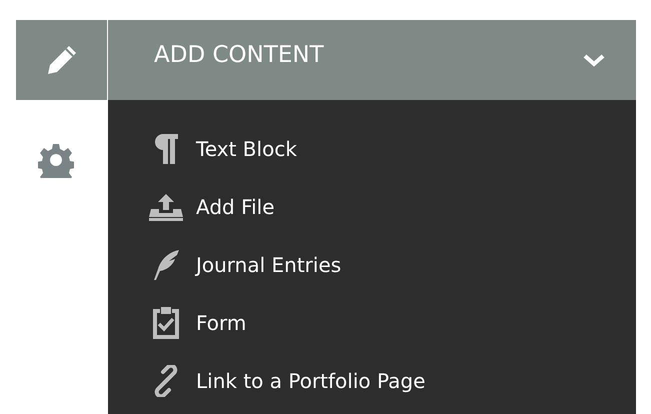 Image resolution: width=651 pixels, height=414 pixels. I want to click on menu-item: Text Block, so click(392, 149).